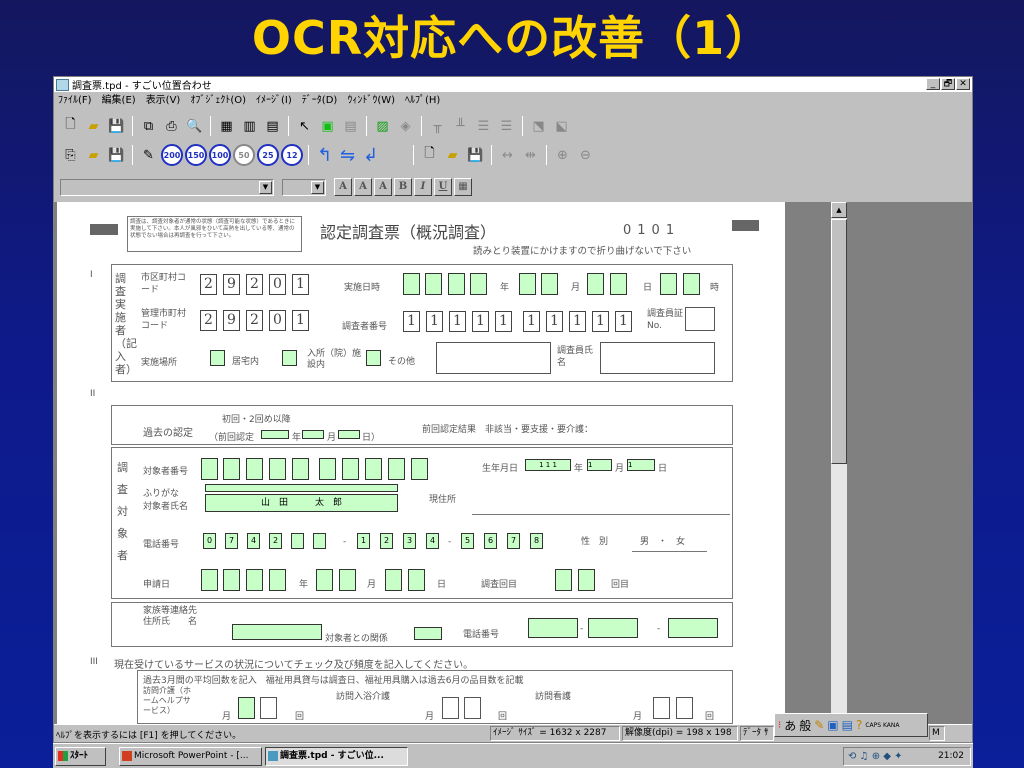 The width and height of the screenshot is (1024, 768). What do you see at coordinates (218, 101) in the screenshot?
I see `menu-object: ｵﾌﾞｼﾞｪｸﾄ(O)` at bounding box center [218, 101].